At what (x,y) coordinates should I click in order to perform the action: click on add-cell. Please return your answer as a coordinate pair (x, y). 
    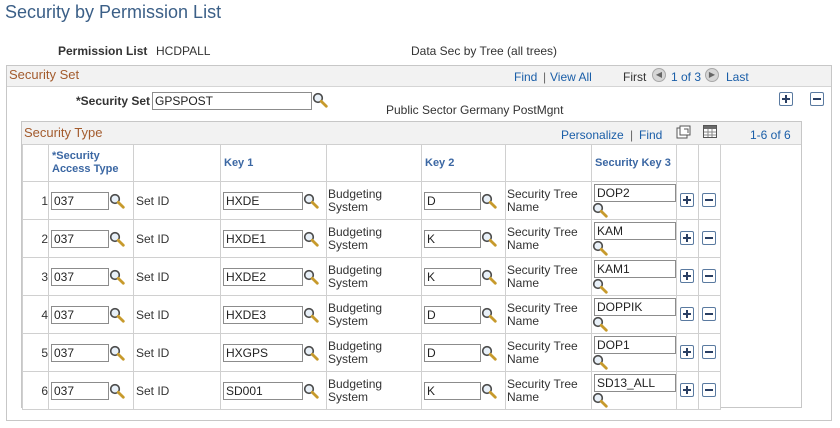
    Looking at the image, I should click on (687, 314).